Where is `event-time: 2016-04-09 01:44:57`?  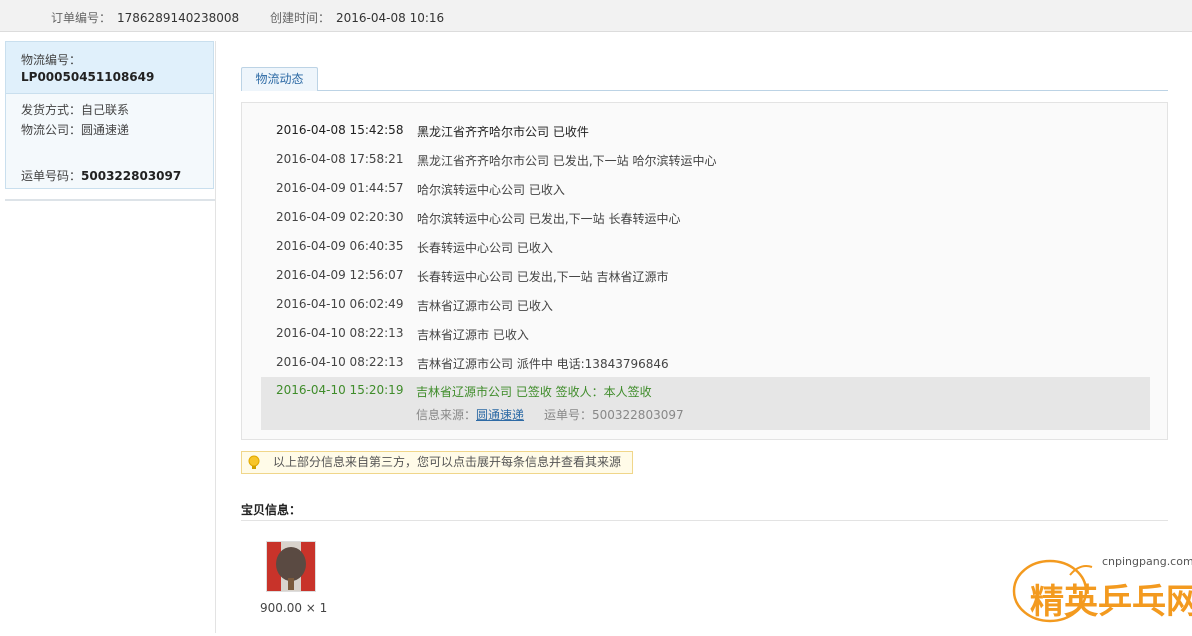
event-time: 2016-04-09 01:44:57 is located at coordinates (340, 188).